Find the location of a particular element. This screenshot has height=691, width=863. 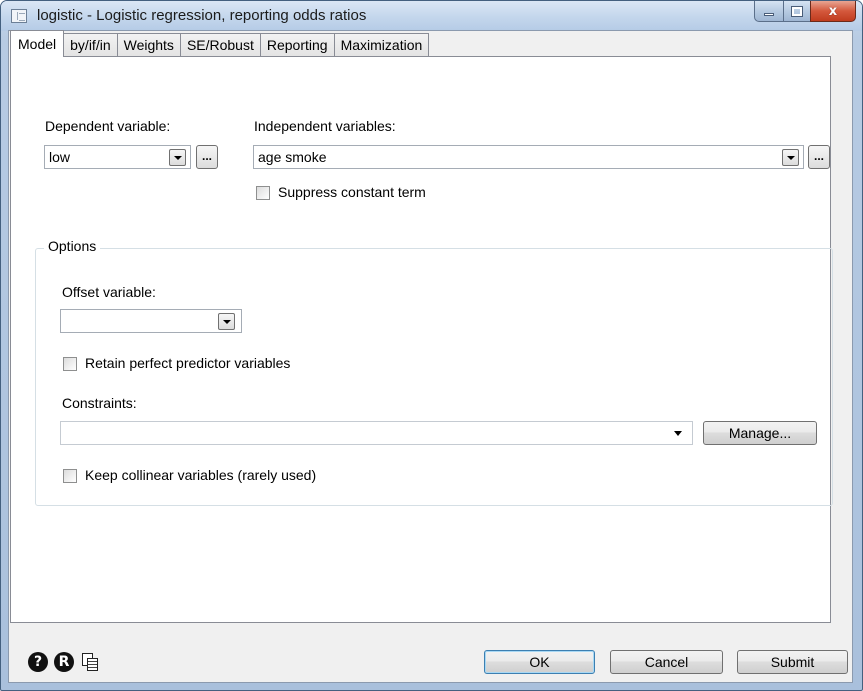

retain-perfect-predictors-checkbox is located at coordinates (70, 364).